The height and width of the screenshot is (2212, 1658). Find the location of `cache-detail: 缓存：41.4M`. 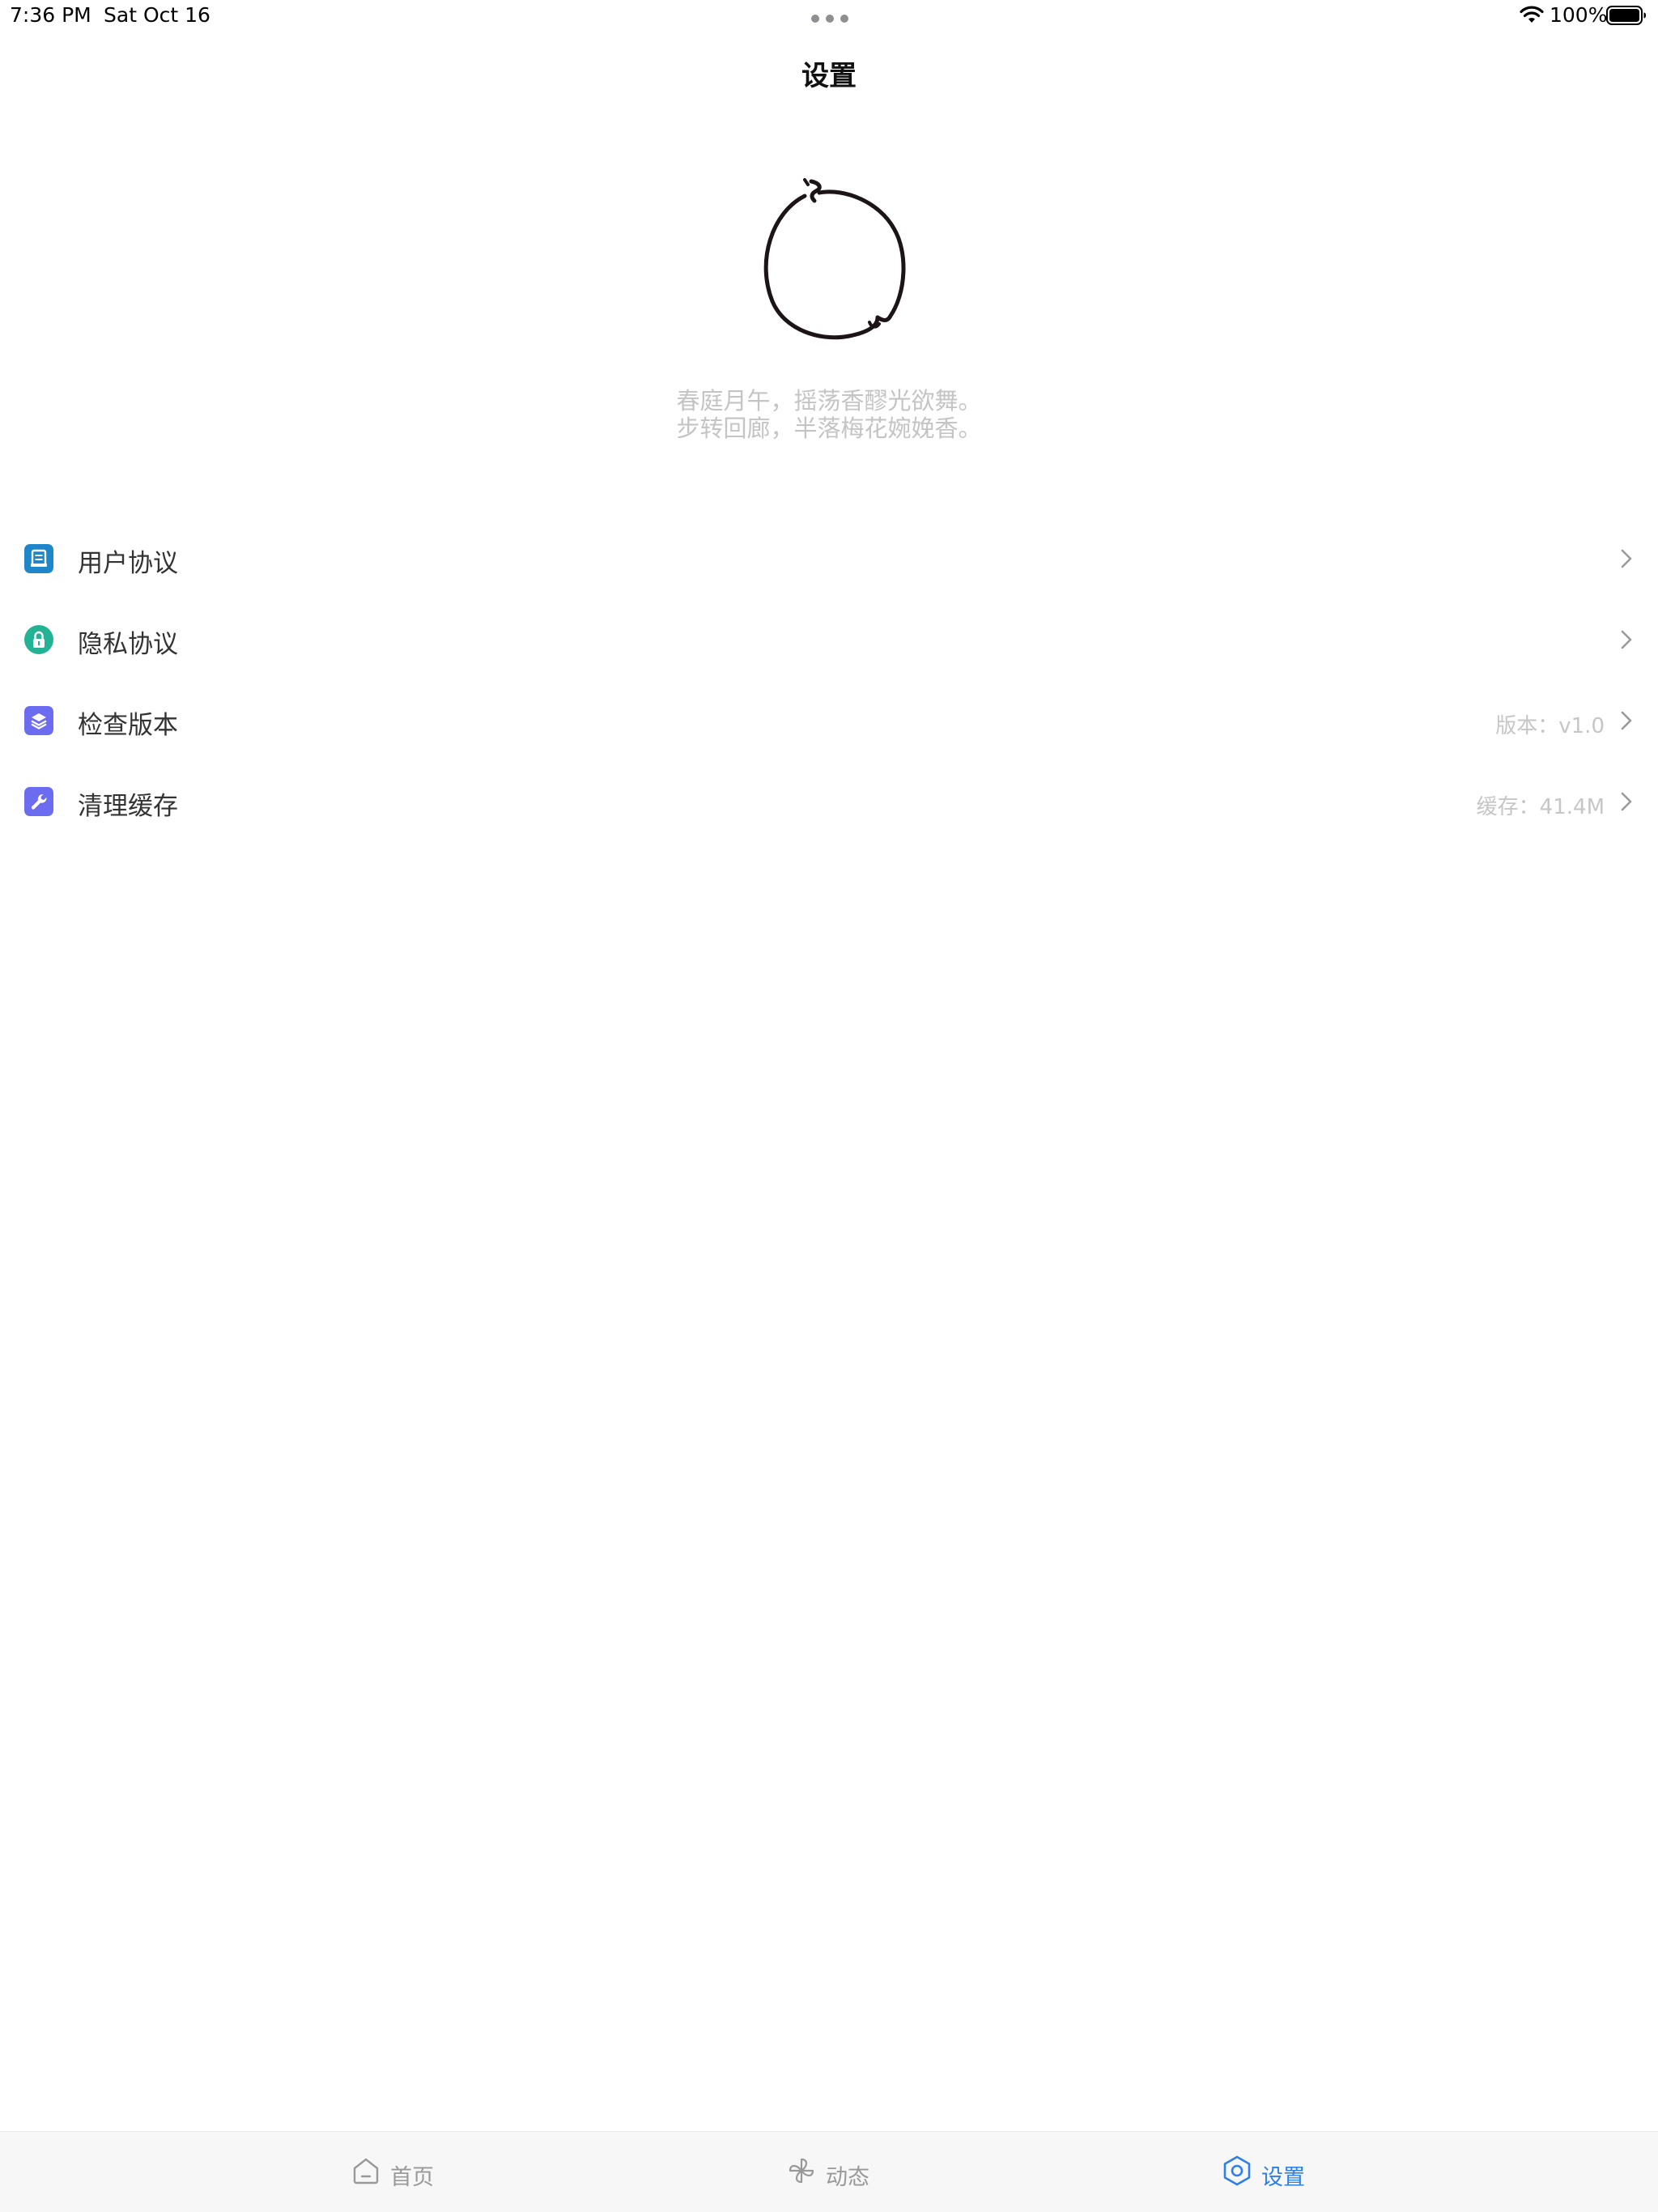

cache-detail: 缓存：41.4M is located at coordinates (1540, 807).